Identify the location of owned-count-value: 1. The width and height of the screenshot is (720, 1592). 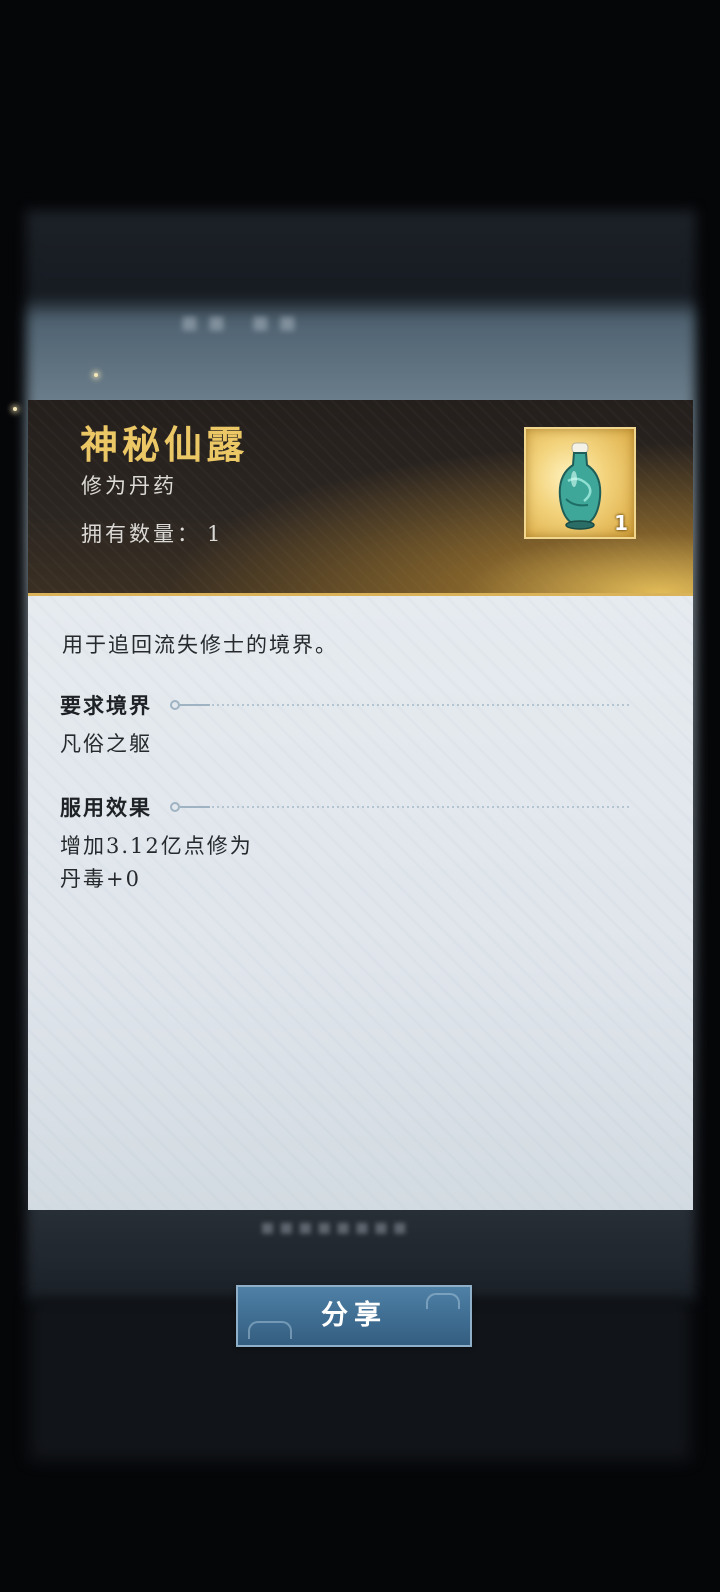
(215, 534).